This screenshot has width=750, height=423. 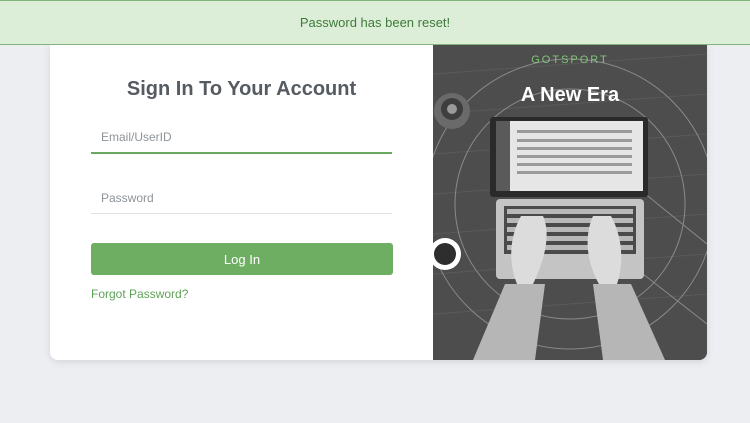 What do you see at coordinates (241, 198) in the screenshot?
I see `password-field` at bounding box center [241, 198].